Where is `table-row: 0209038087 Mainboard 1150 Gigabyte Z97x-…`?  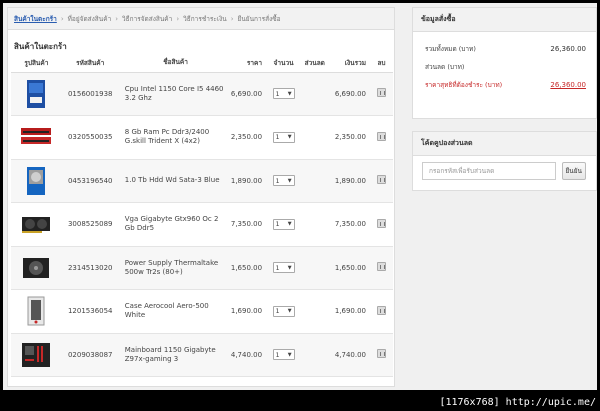
table-row: 0209038087 Mainboard 1150 Gigabyte Z97x-… is located at coordinates (202, 355).